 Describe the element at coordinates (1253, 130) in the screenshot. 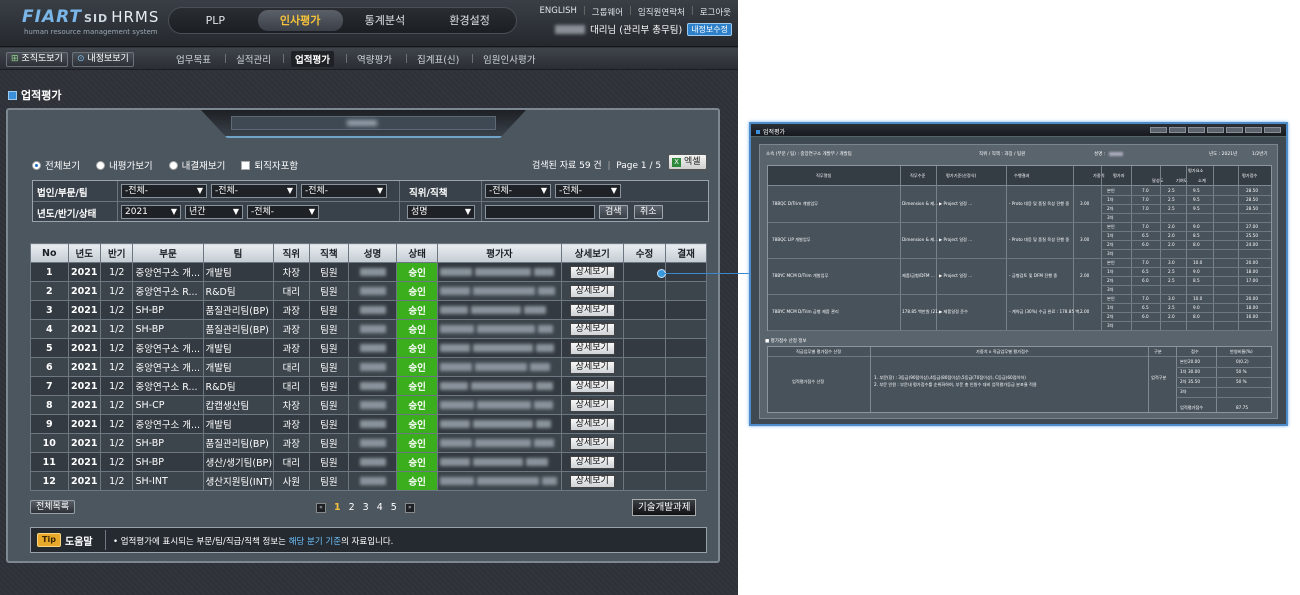

I see `print-button` at that location.